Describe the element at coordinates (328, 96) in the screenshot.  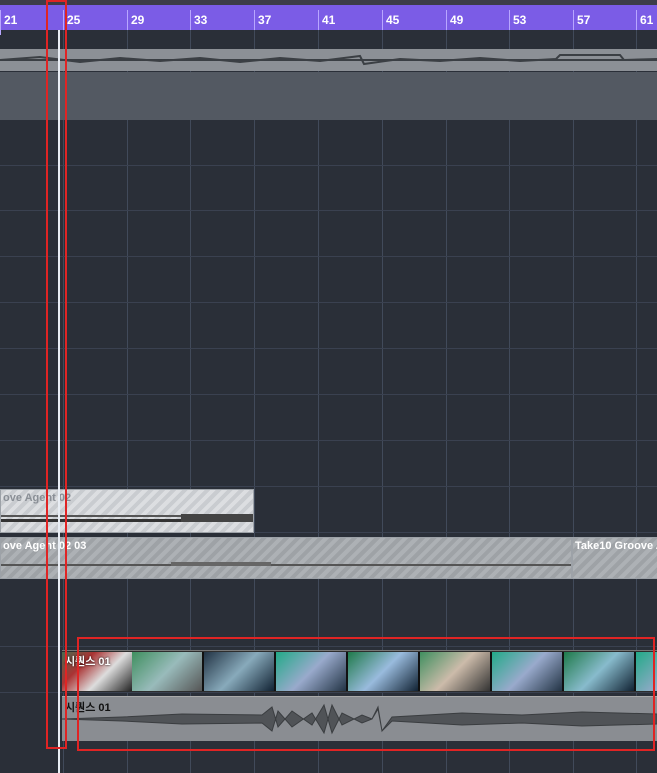
I see `track-lane-folder` at that location.